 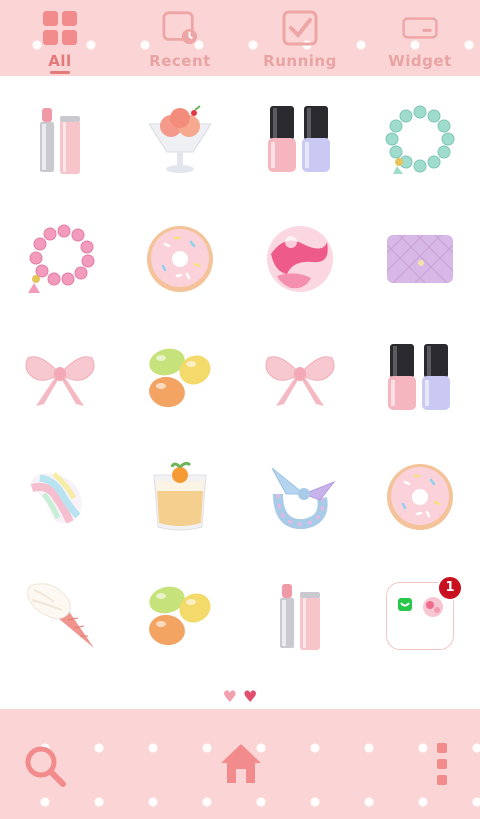 What do you see at coordinates (420, 61) in the screenshot?
I see `tab-label: Widget` at bounding box center [420, 61].